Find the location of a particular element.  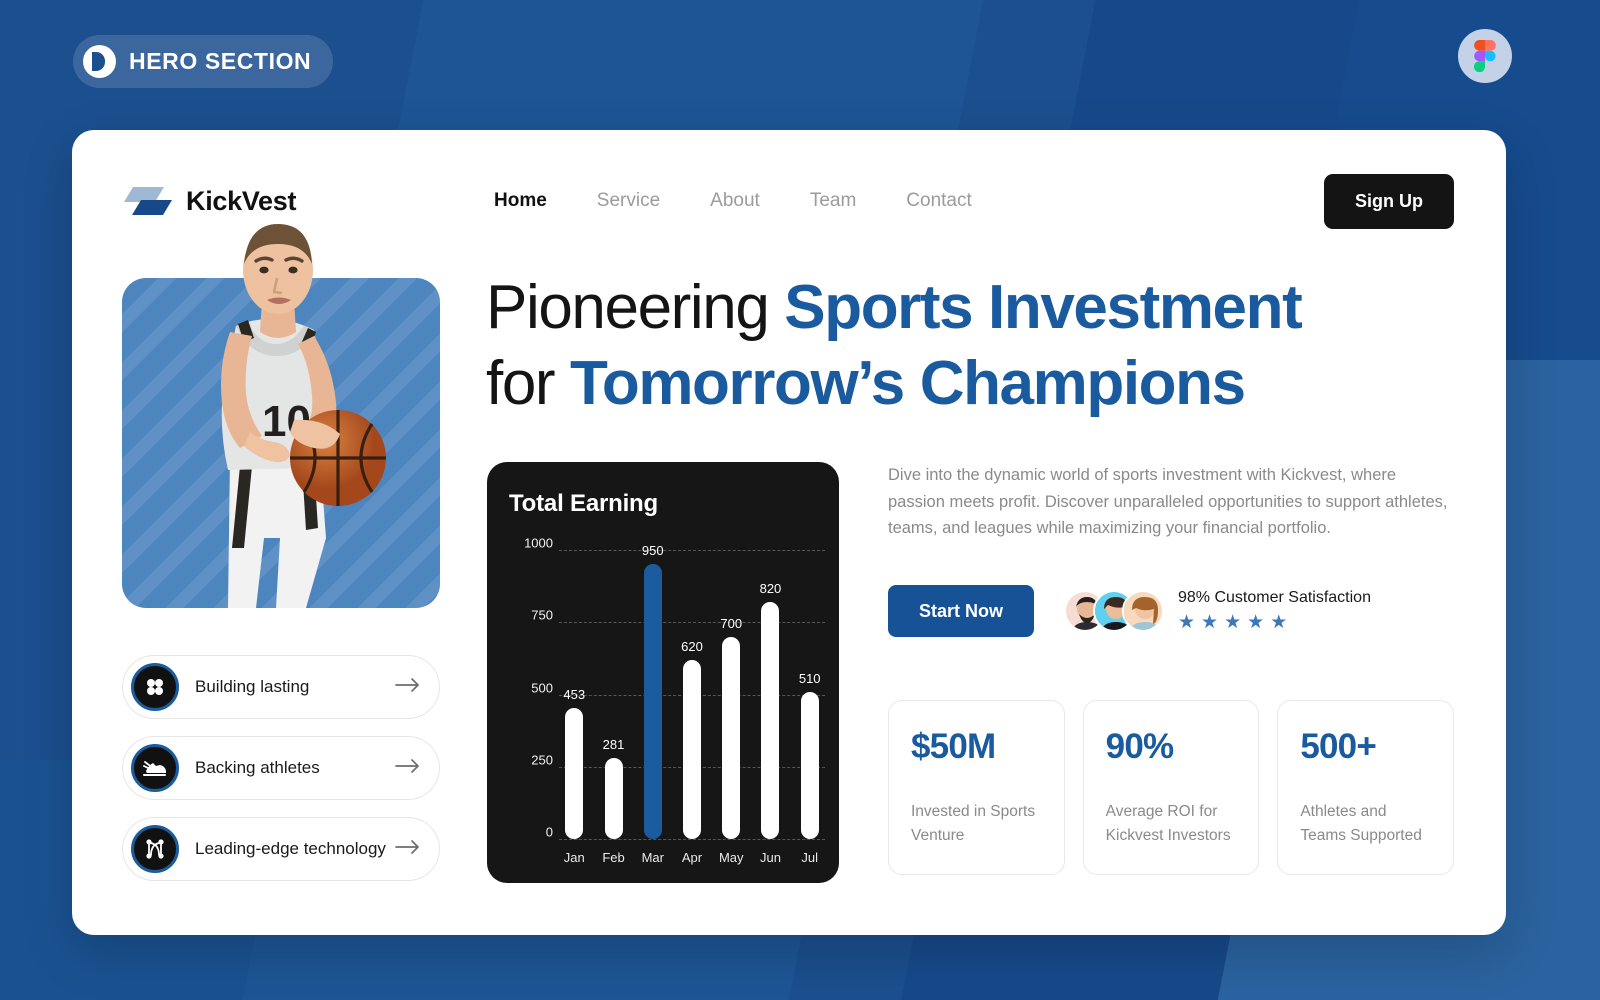

nav-link-contact: Contact is located at coordinates (938, 201).